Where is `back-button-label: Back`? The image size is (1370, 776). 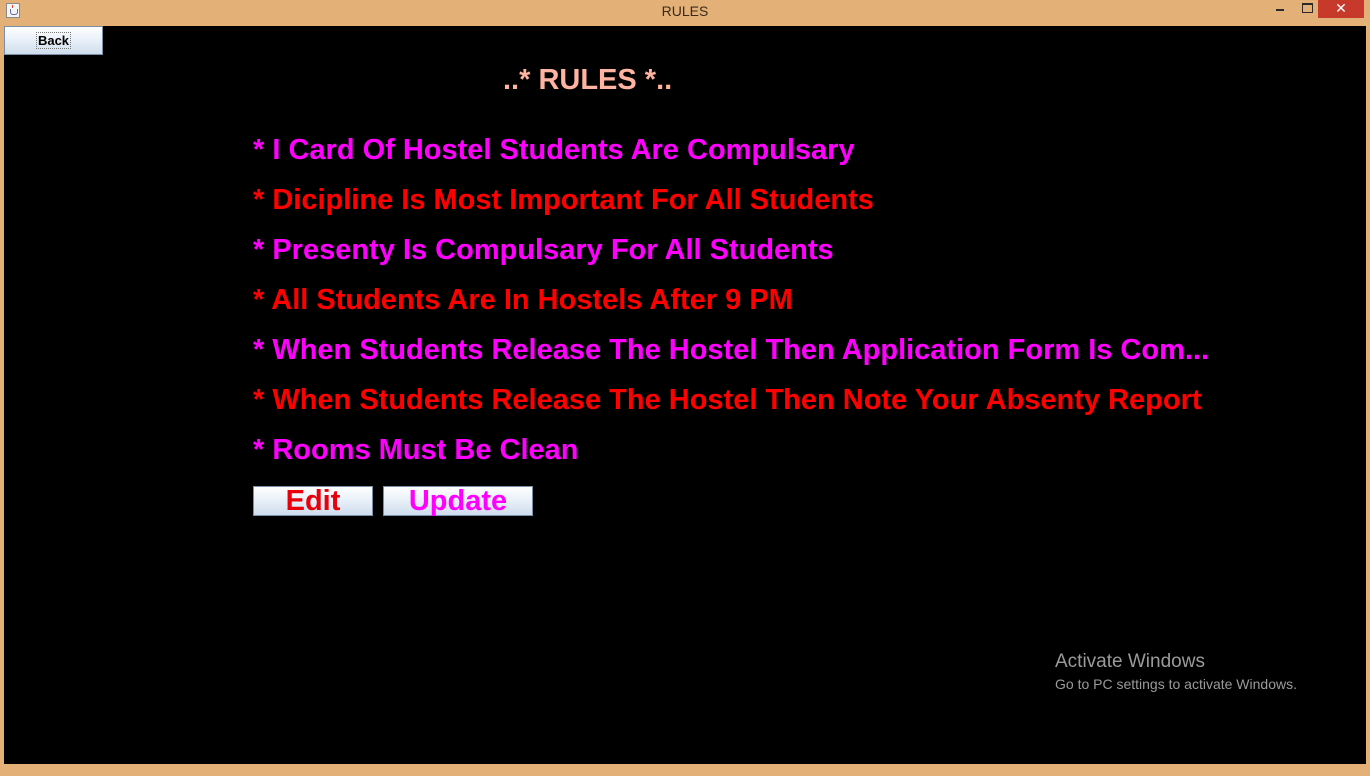 back-button-label: Back is located at coordinates (53, 40).